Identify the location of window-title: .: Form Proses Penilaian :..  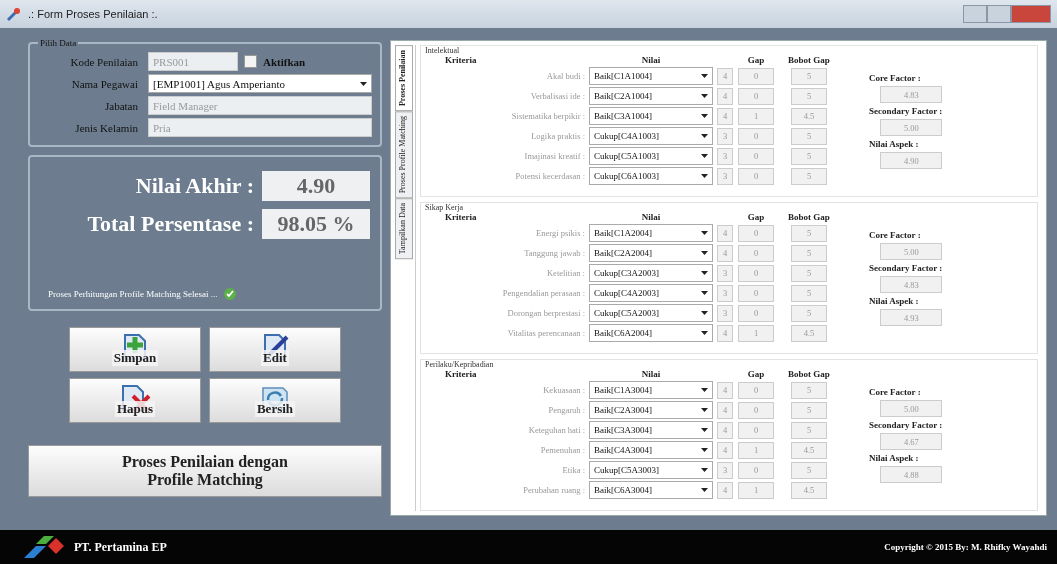
(93, 14).